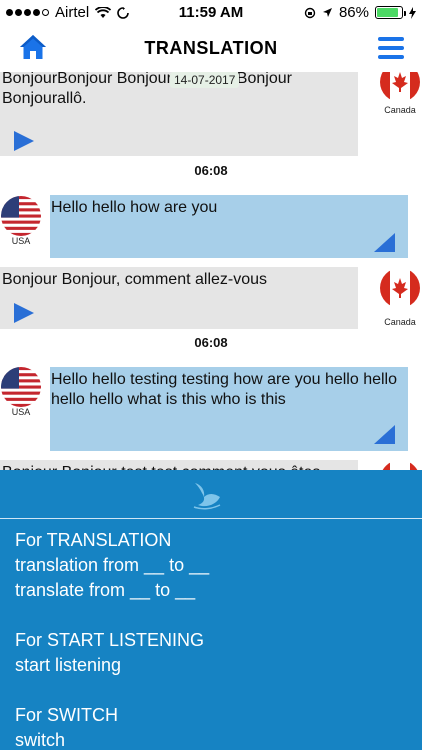 This screenshot has width=422, height=750. What do you see at coordinates (179, 298) in the screenshot?
I see `message-bubble-french: Bonjour Bonjour, comment allez-vous` at bounding box center [179, 298].